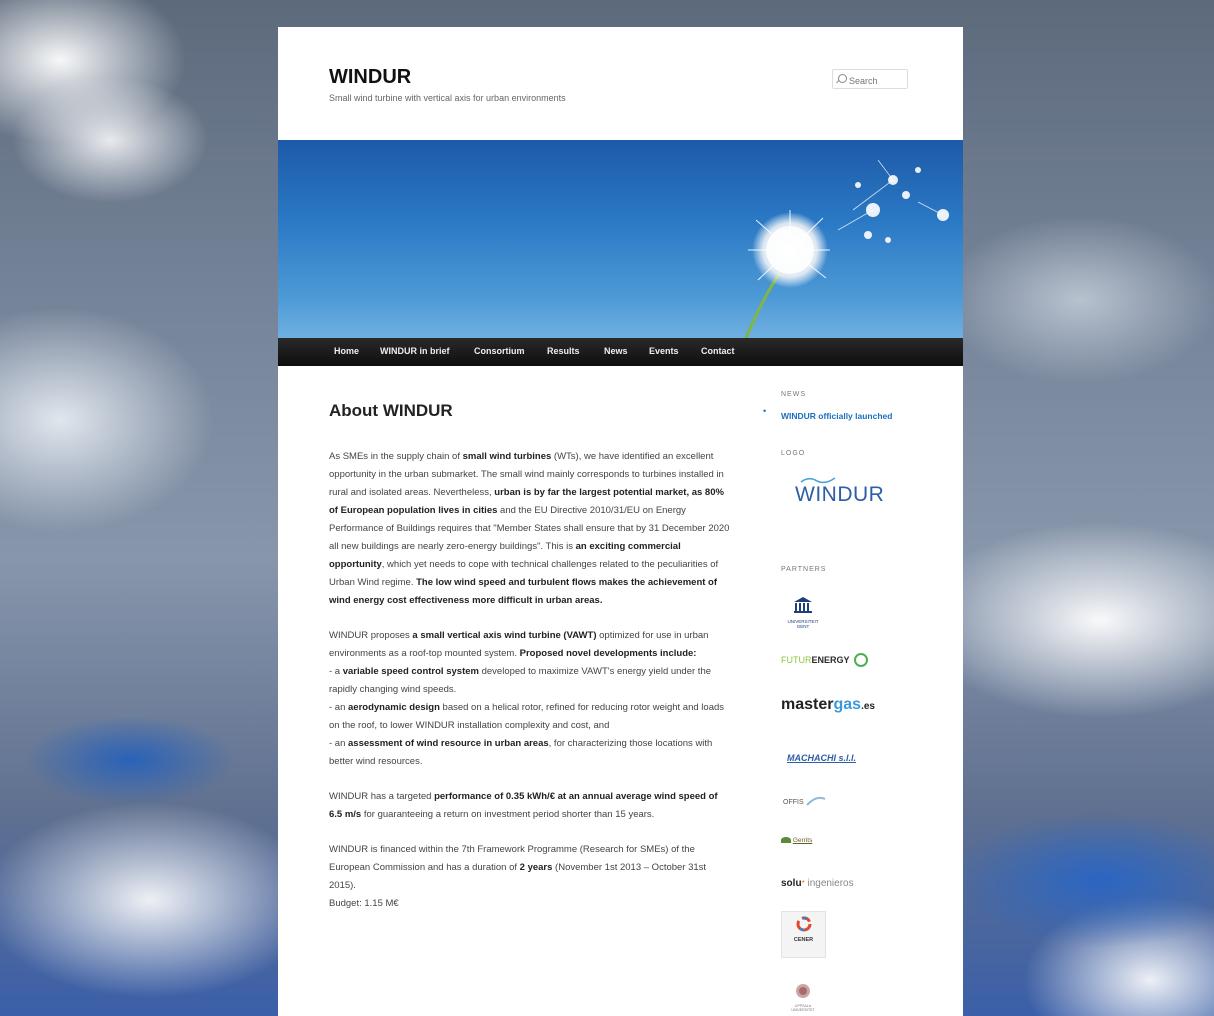 The width and height of the screenshot is (1214, 1016). I want to click on partner-name: solu, so click(791, 883).